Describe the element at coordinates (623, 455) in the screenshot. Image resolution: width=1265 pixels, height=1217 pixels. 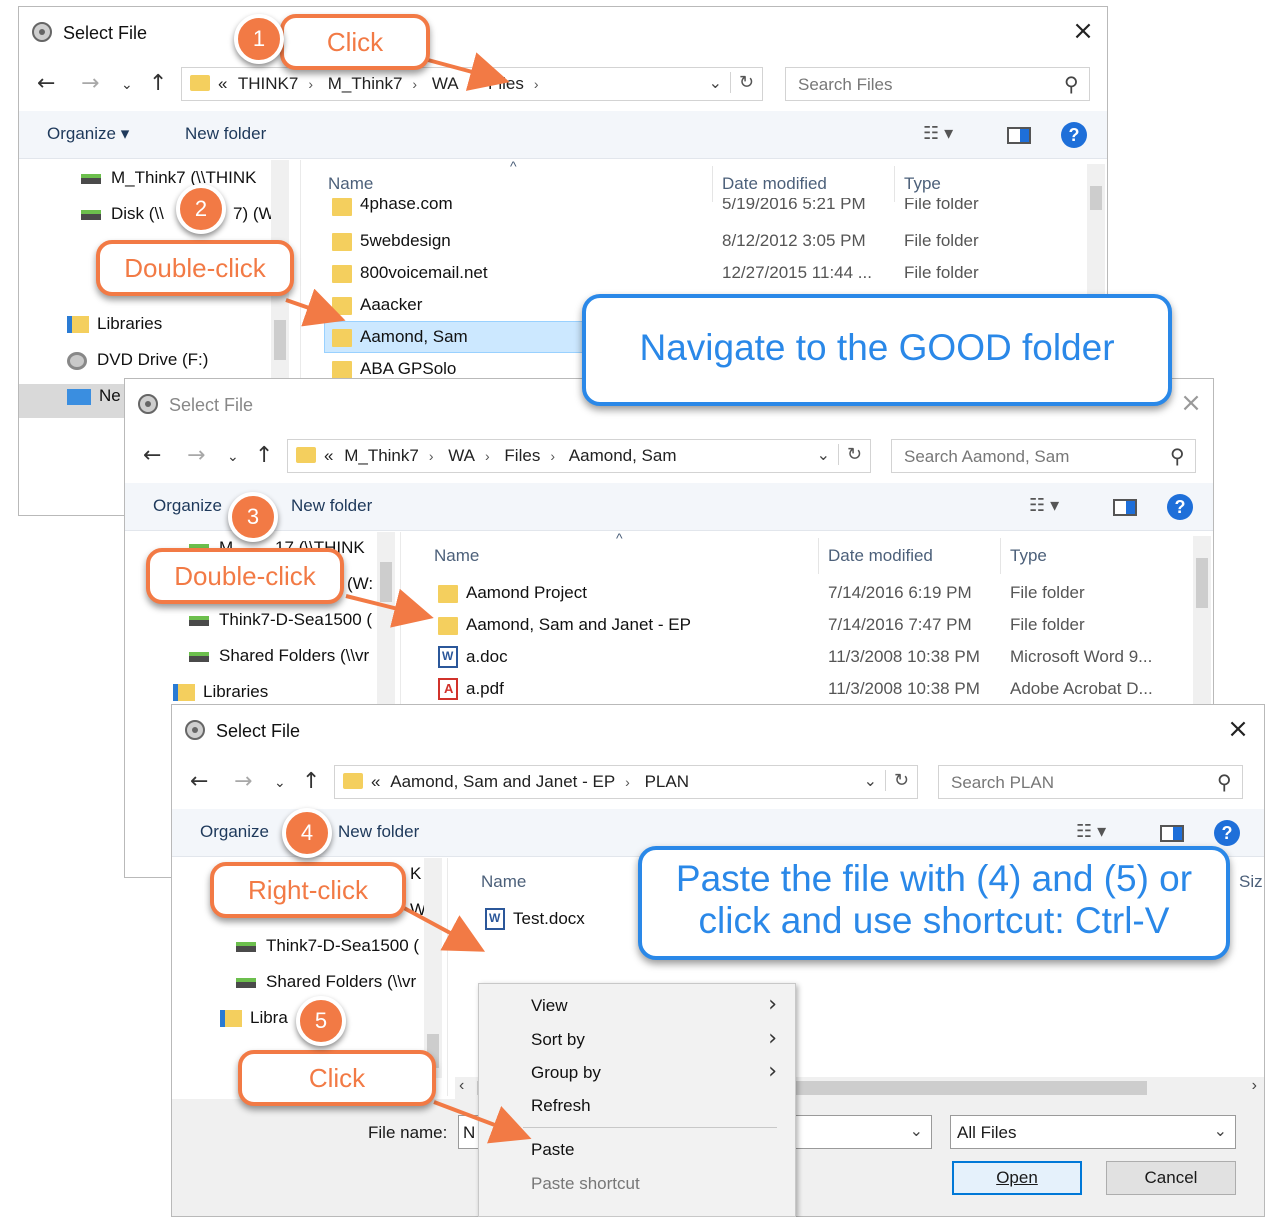
I see `breadcrumb-item: Aamond, Sam` at that location.